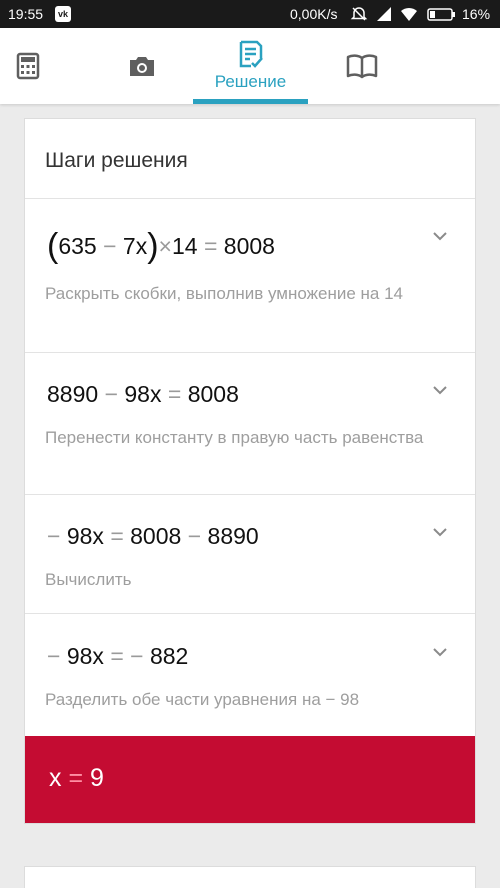  Describe the element at coordinates (251, 54) in the screenshot. I see `solution-icon` at that location.